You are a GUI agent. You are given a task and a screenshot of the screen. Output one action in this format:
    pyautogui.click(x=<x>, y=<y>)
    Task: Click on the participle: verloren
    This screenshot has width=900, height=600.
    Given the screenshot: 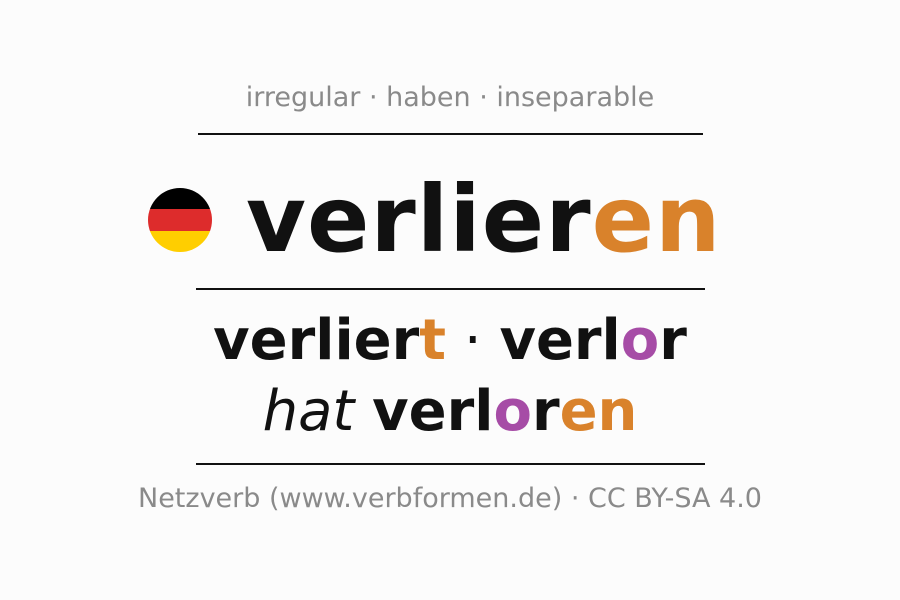 What is the action you would take?
    pyautogui.click(x=504, y=411)
    